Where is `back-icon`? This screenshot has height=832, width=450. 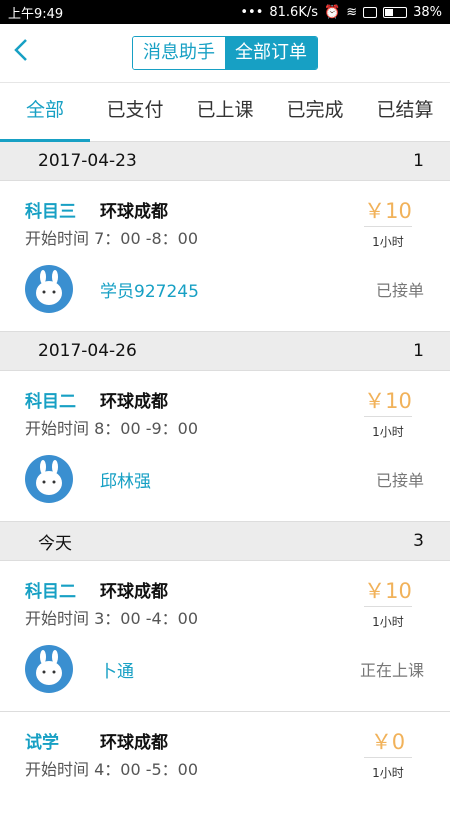 back-icon is located at coordinates (26, 52).